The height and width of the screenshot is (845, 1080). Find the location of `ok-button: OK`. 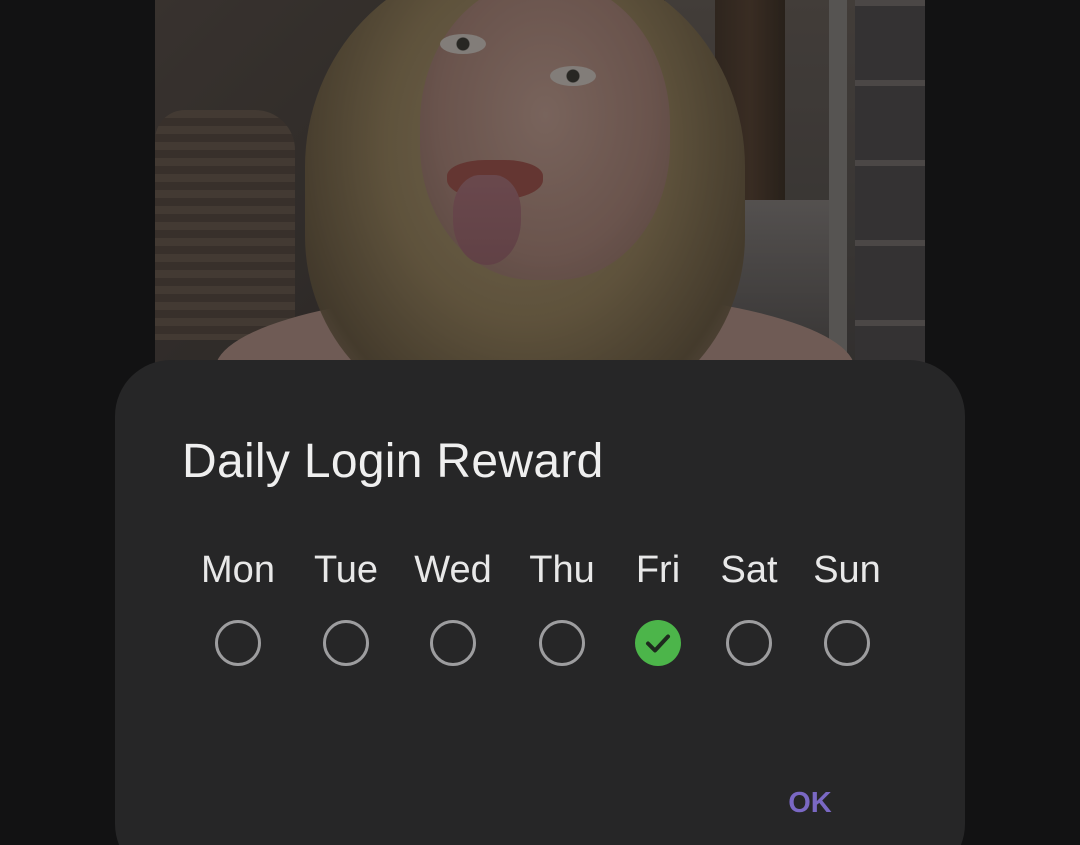

ok-button: OK is located at coordinates (810, 803).